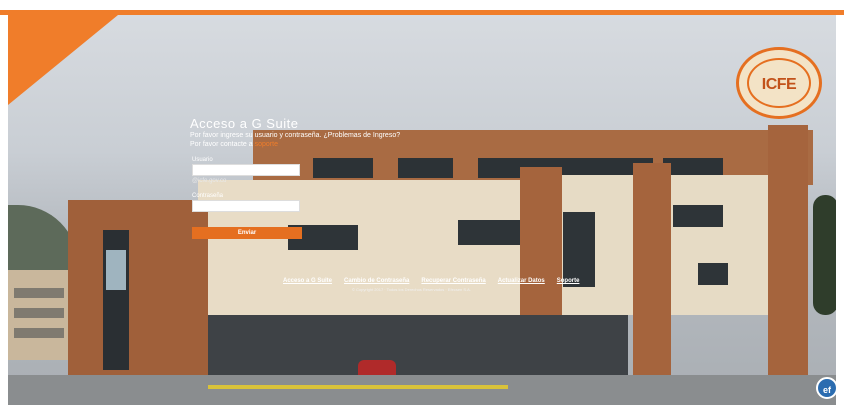  Describe the element at coordinates (208, 196) in the screenshot. I see `password-label: Contraseña` at that location.